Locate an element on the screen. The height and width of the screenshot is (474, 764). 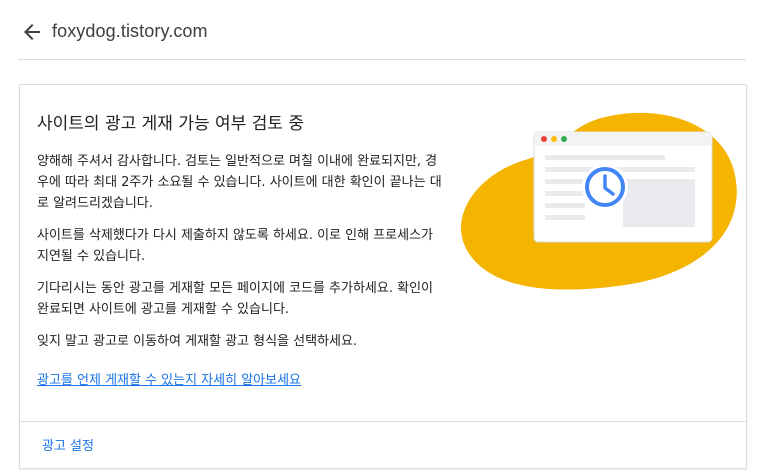
ads-settings-link: 광고 설정 is located at coordinates (68, 444).